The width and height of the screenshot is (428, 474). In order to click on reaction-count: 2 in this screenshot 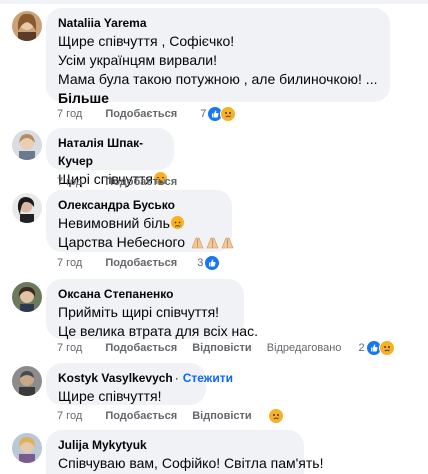, I will do `click(361, 348)`.